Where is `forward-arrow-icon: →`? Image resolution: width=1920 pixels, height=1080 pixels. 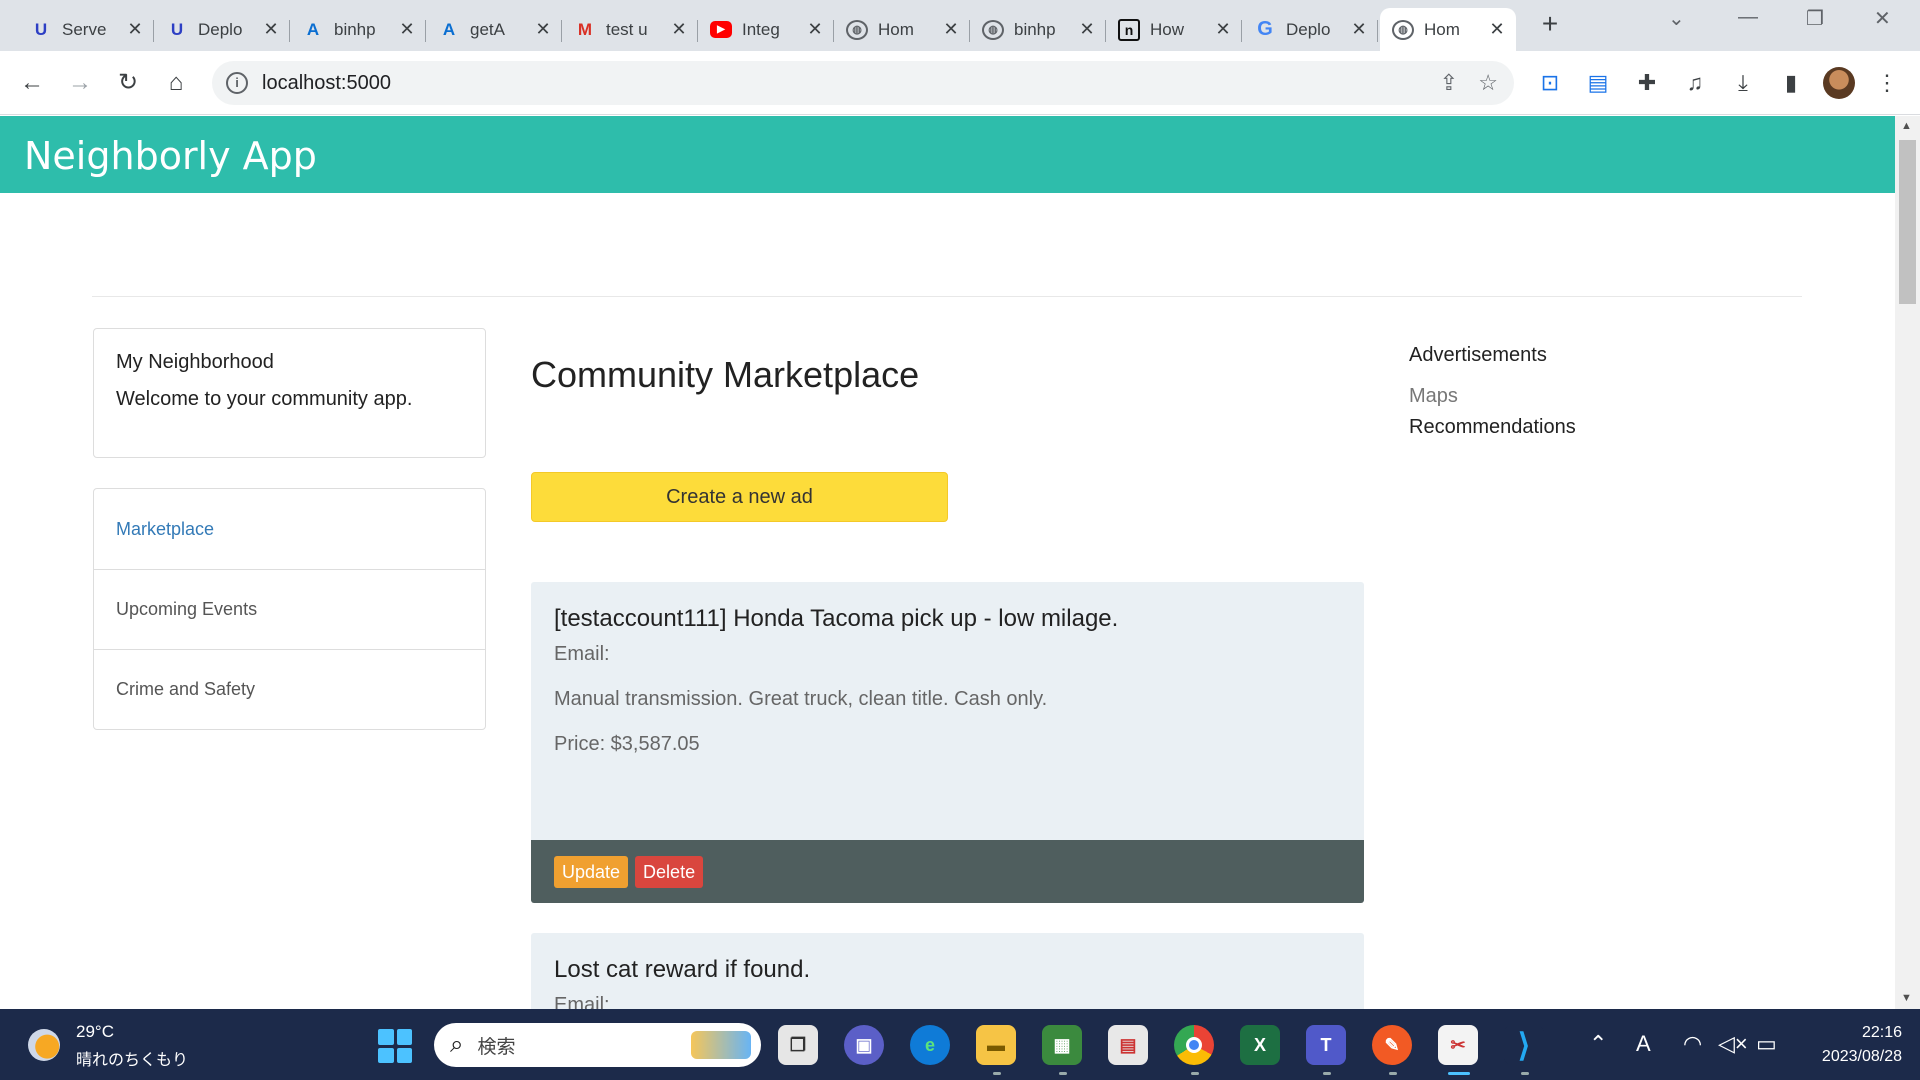
forward-arrow-icon: → is located at coordinates (80, 83).